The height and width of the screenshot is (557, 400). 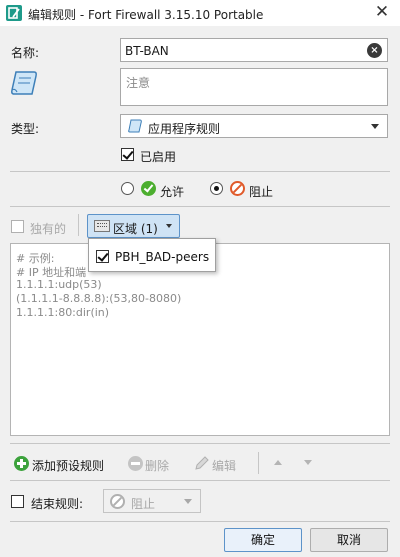 I want to click on terminate-rule-checkbox, so click(x=17, y=501).